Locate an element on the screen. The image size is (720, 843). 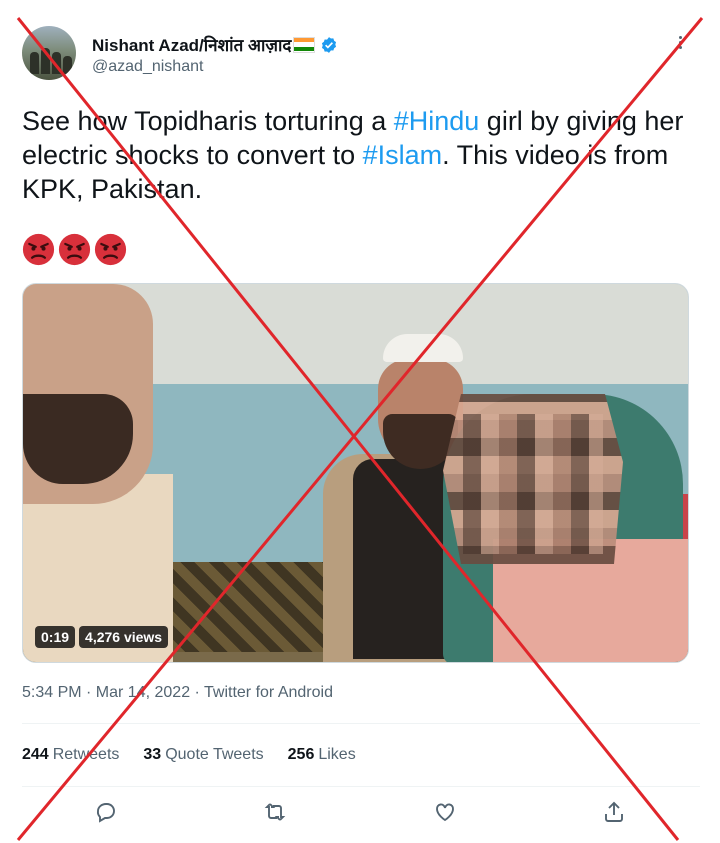
retweets-label: Retweets is located at coordinates (86, 754).